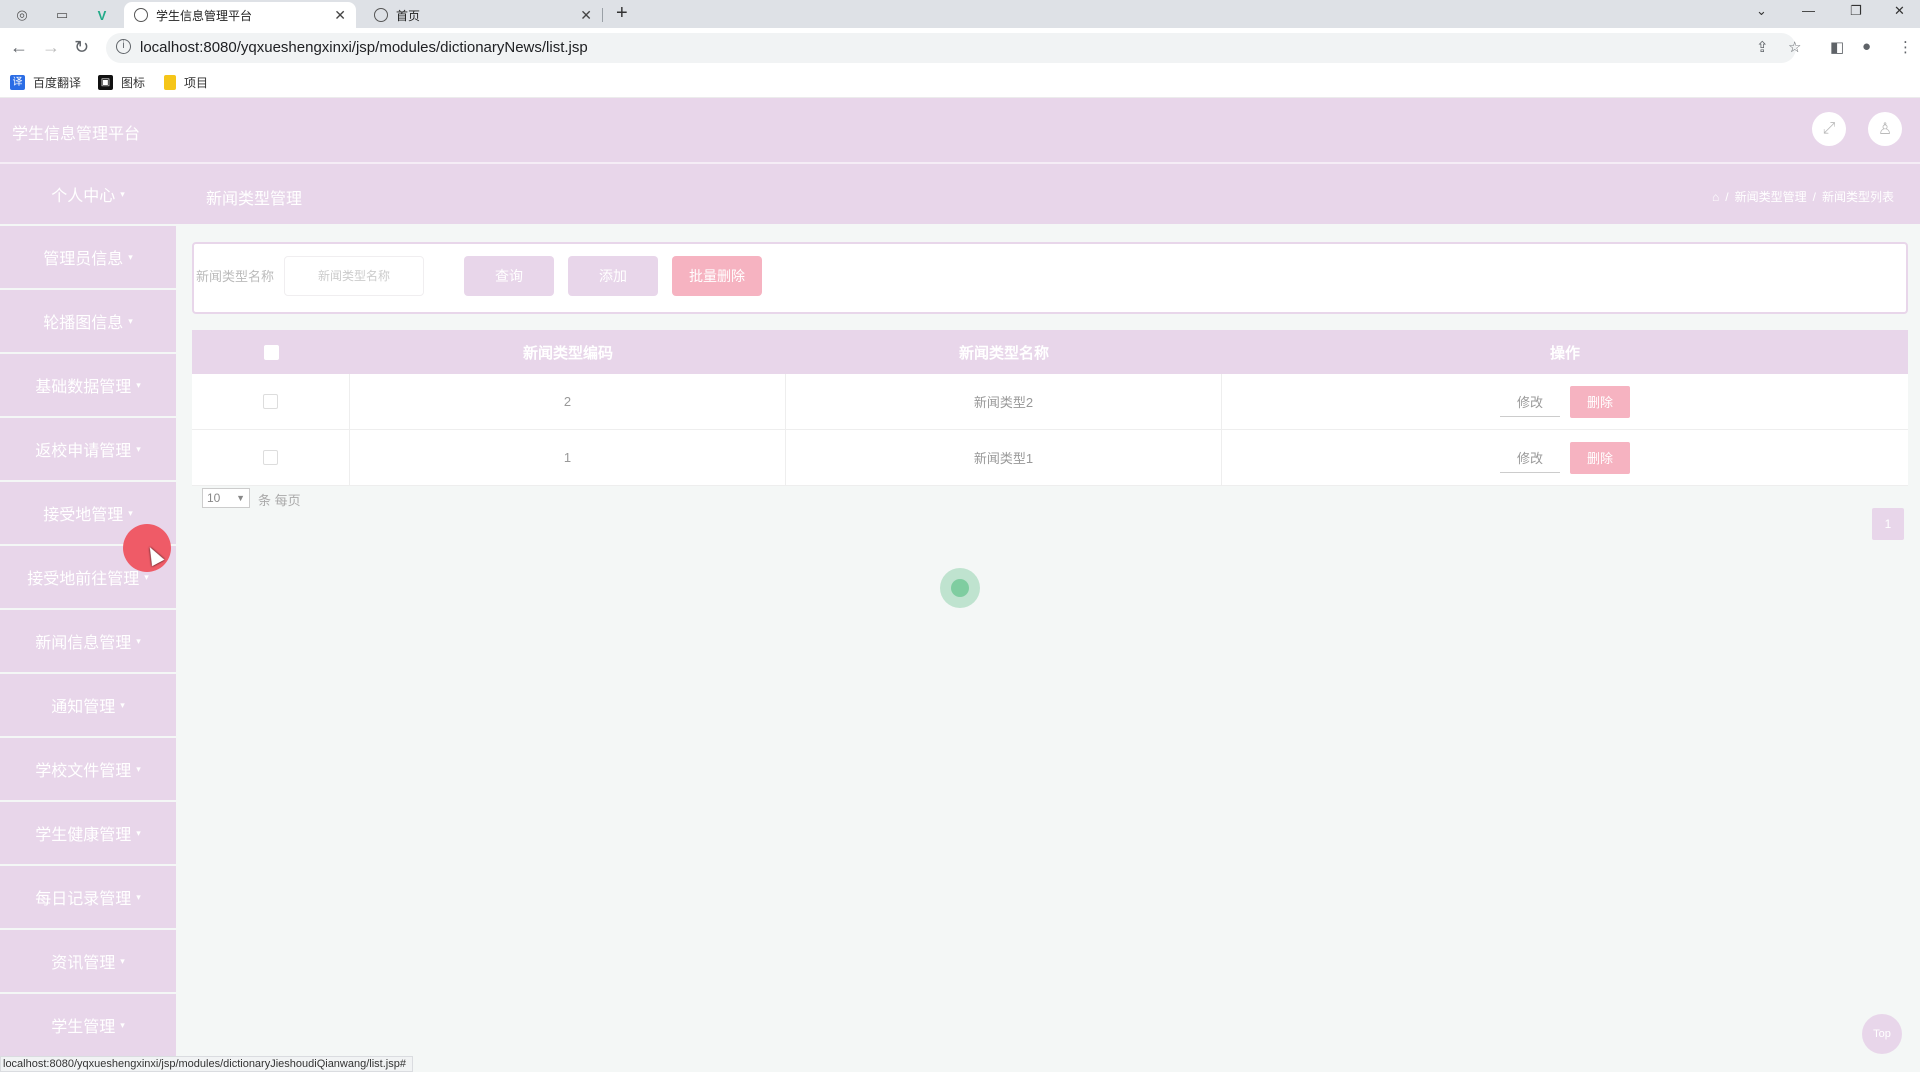 This screenshot has width=1920, height=1072. Describe the element at coordinates (622, 13) in the screenshot. I see `new-tab-icon: +` at that location.